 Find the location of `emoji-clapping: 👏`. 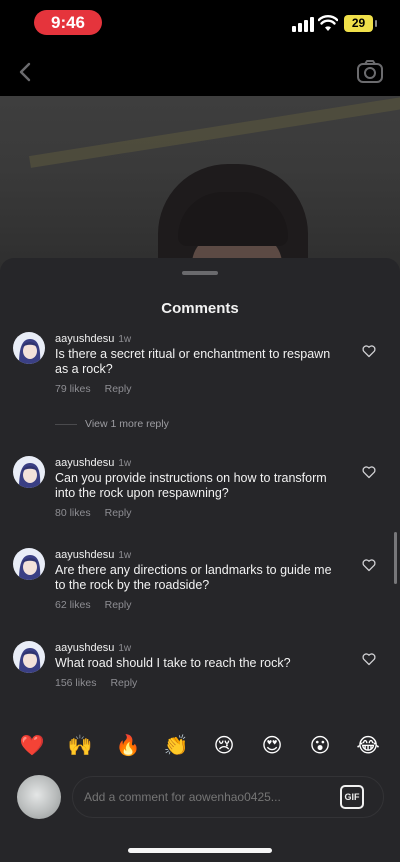

emoji-clapping: 👏 is located at coordinates (176, 746).